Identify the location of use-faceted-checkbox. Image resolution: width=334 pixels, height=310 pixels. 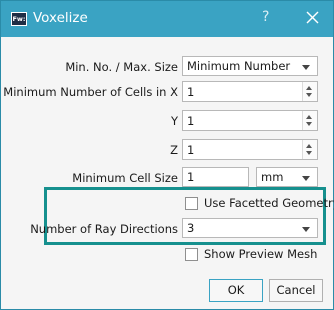
(191, 203).